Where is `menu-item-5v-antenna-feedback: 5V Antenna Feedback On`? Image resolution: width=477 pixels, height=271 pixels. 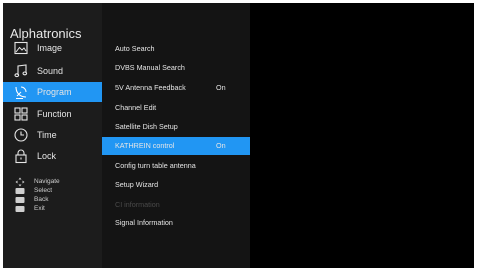 menu-item-5v-antenna-feedback: 5V Antenna Feedback On is located at coordinates (176, 88).